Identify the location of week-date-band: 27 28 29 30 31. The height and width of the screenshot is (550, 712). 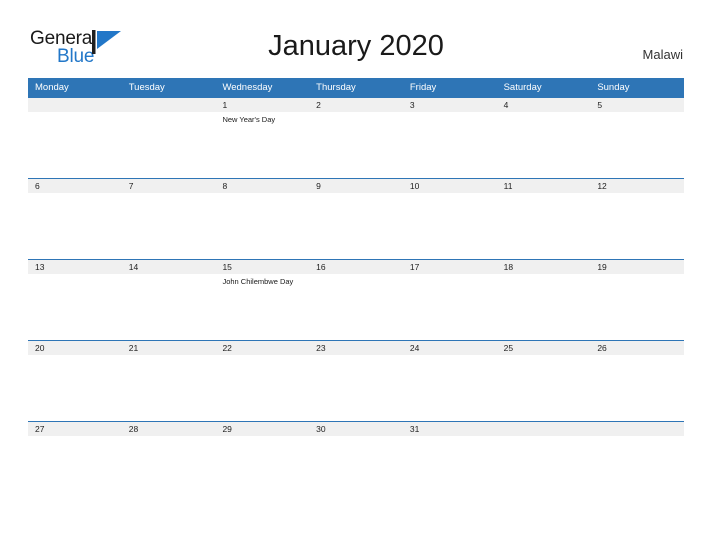
(356, 429).